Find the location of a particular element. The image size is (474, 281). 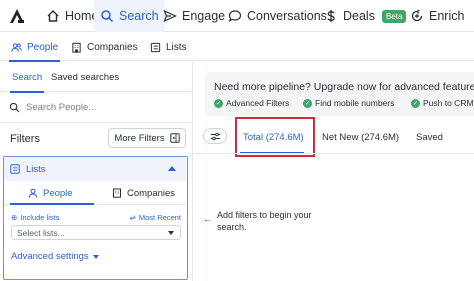

include-lists-row: ⊕ Include lists ⇌ Most Recent is located at coordinates (96, 218).